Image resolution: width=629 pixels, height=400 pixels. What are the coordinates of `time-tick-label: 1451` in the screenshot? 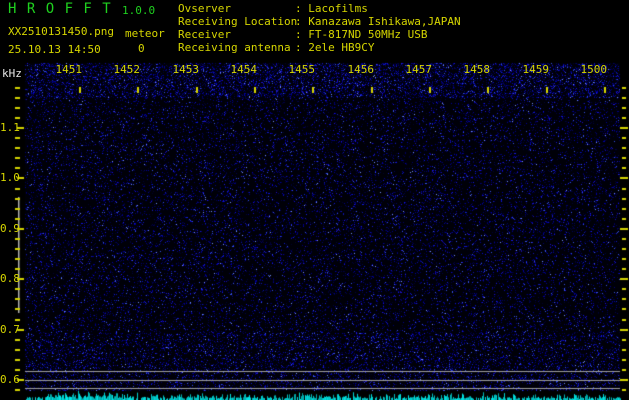 It's located at (69, 69).